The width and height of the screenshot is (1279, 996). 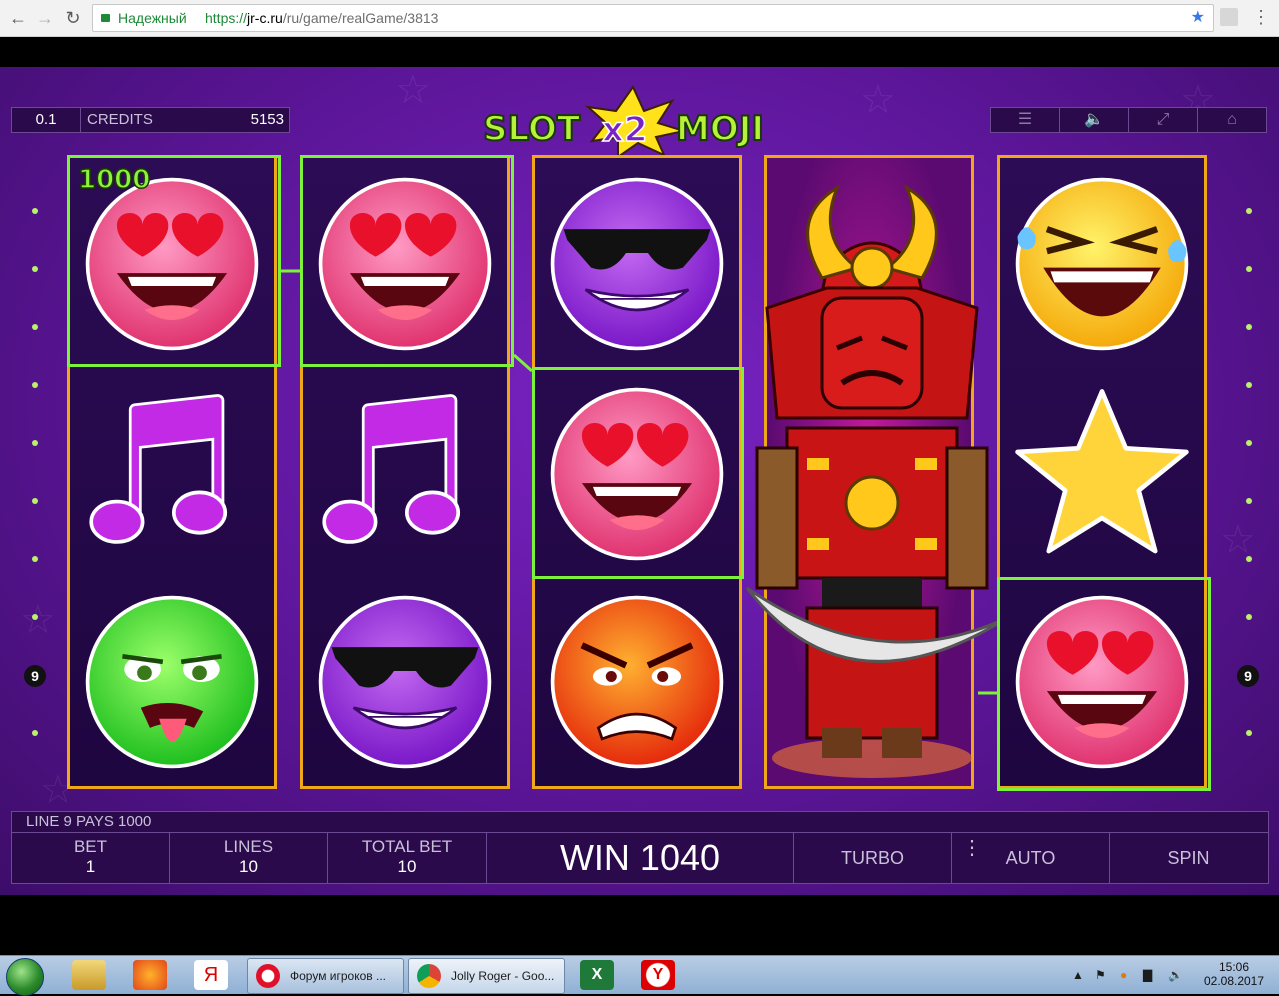 I want to click on explorer-icon, so click(x=89, y=975).